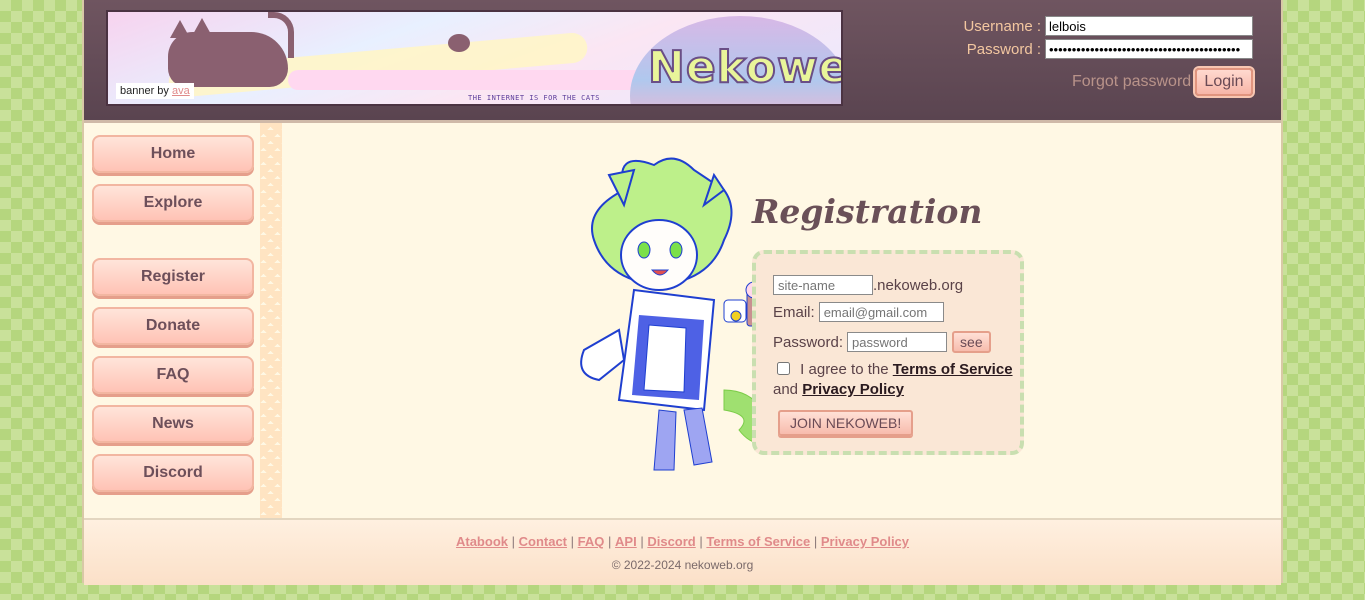 This screenshot has height=600, width=1365. I want to click on sidebar-item-explore: Explore, so click(173, 203).